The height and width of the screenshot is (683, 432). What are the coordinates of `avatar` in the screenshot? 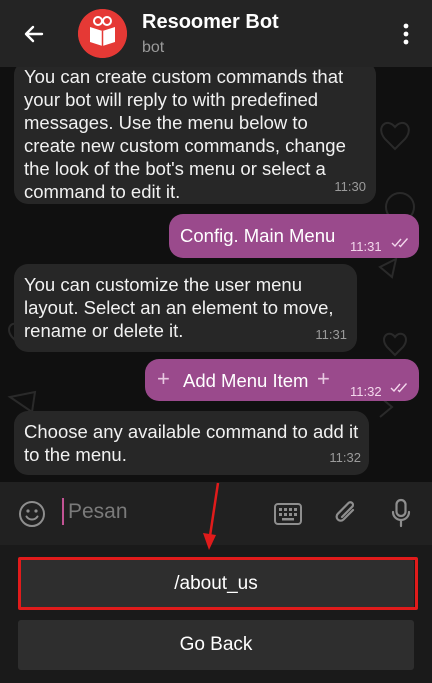 It's located at (102, 33).